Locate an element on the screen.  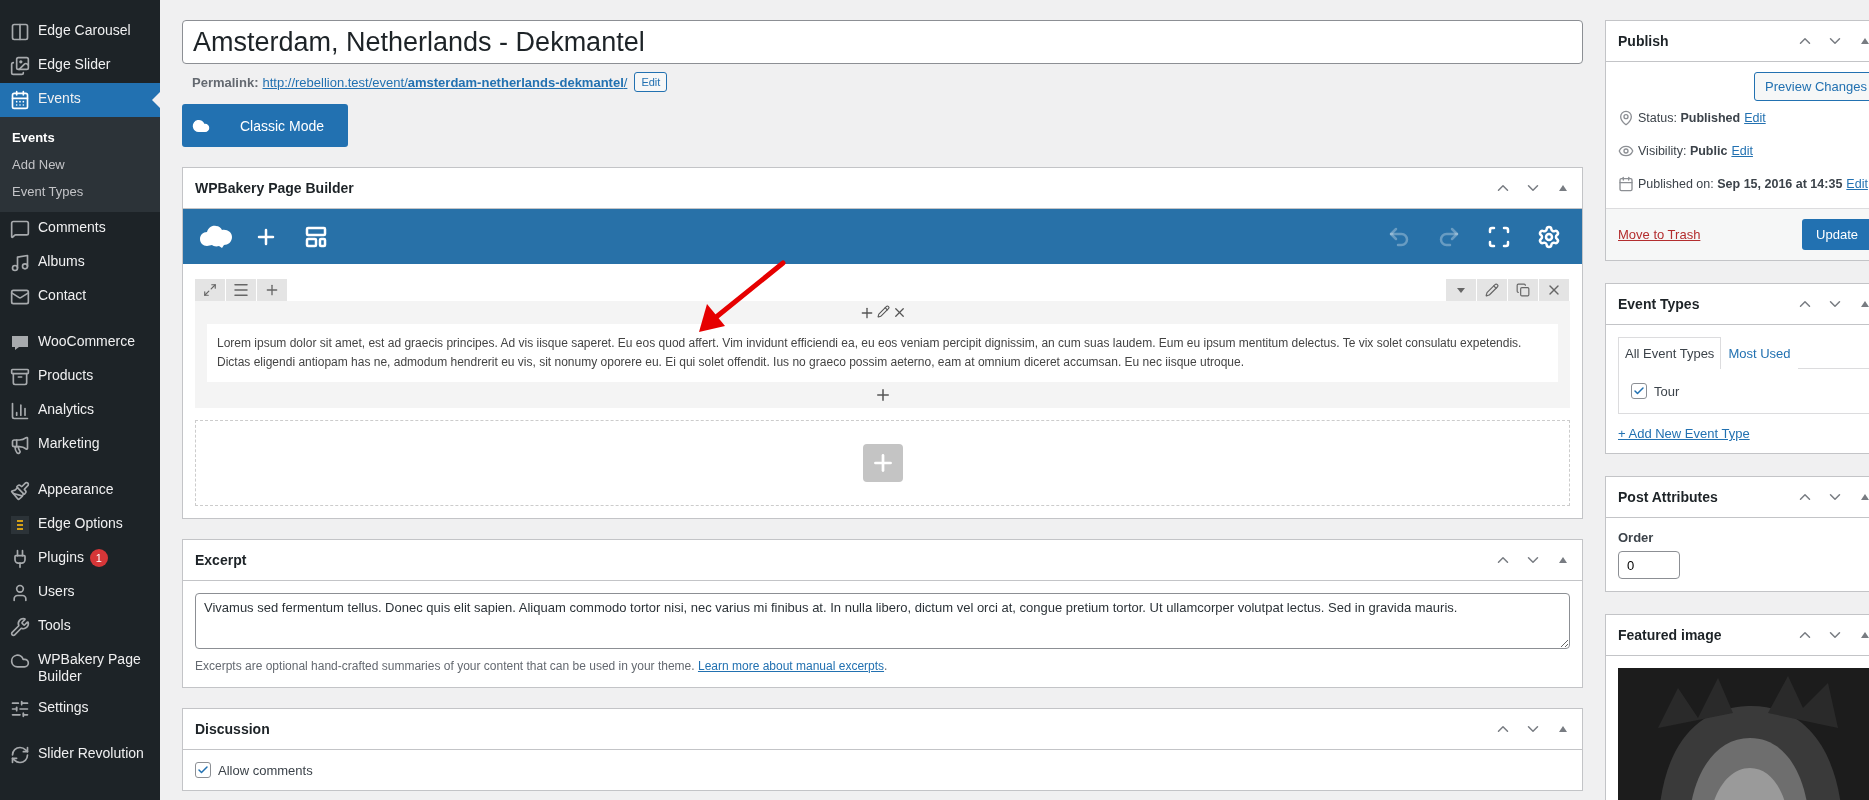
row-clone-button is located at coordinates (1523, 290).